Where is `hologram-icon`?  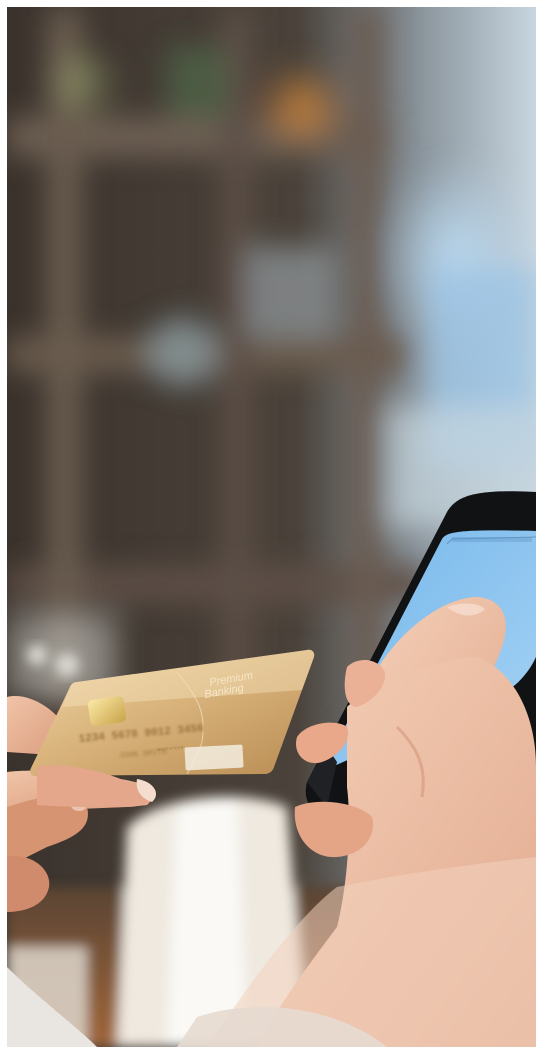
hologram-icon is located at coordinates (214, 757).